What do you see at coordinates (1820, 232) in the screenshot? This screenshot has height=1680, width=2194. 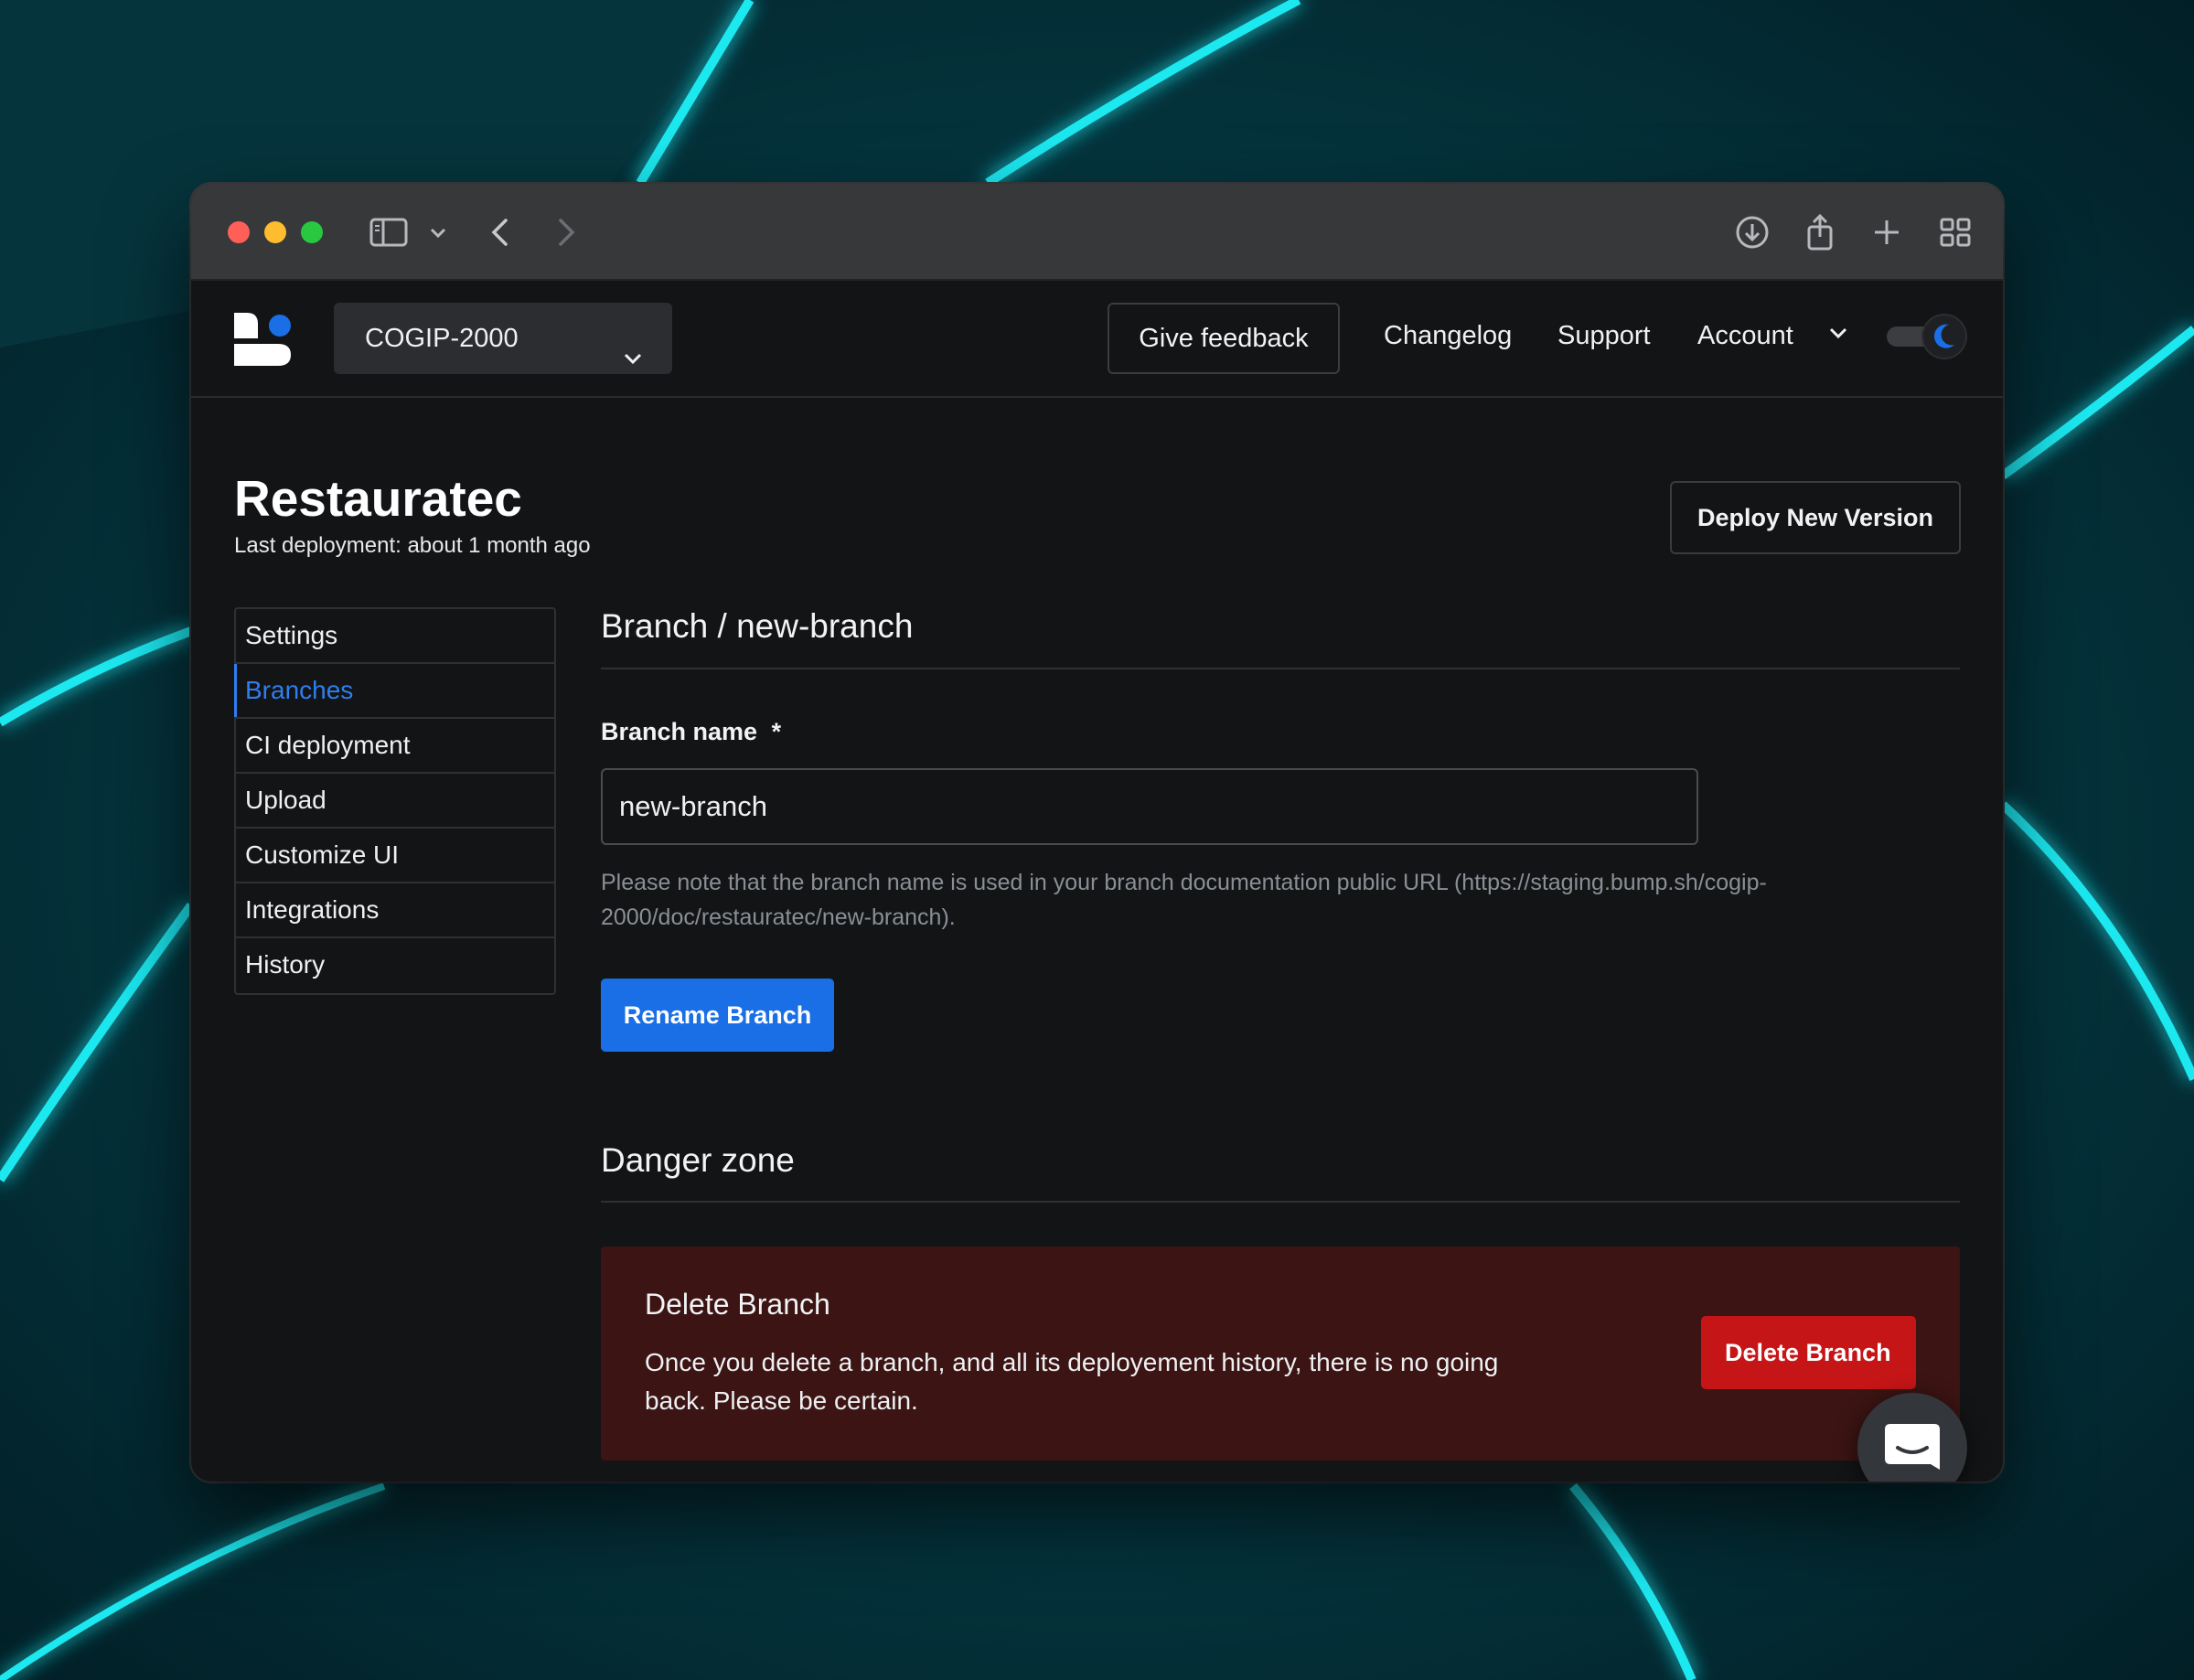 I see `share-icon` at bounding box center [1820, 232].